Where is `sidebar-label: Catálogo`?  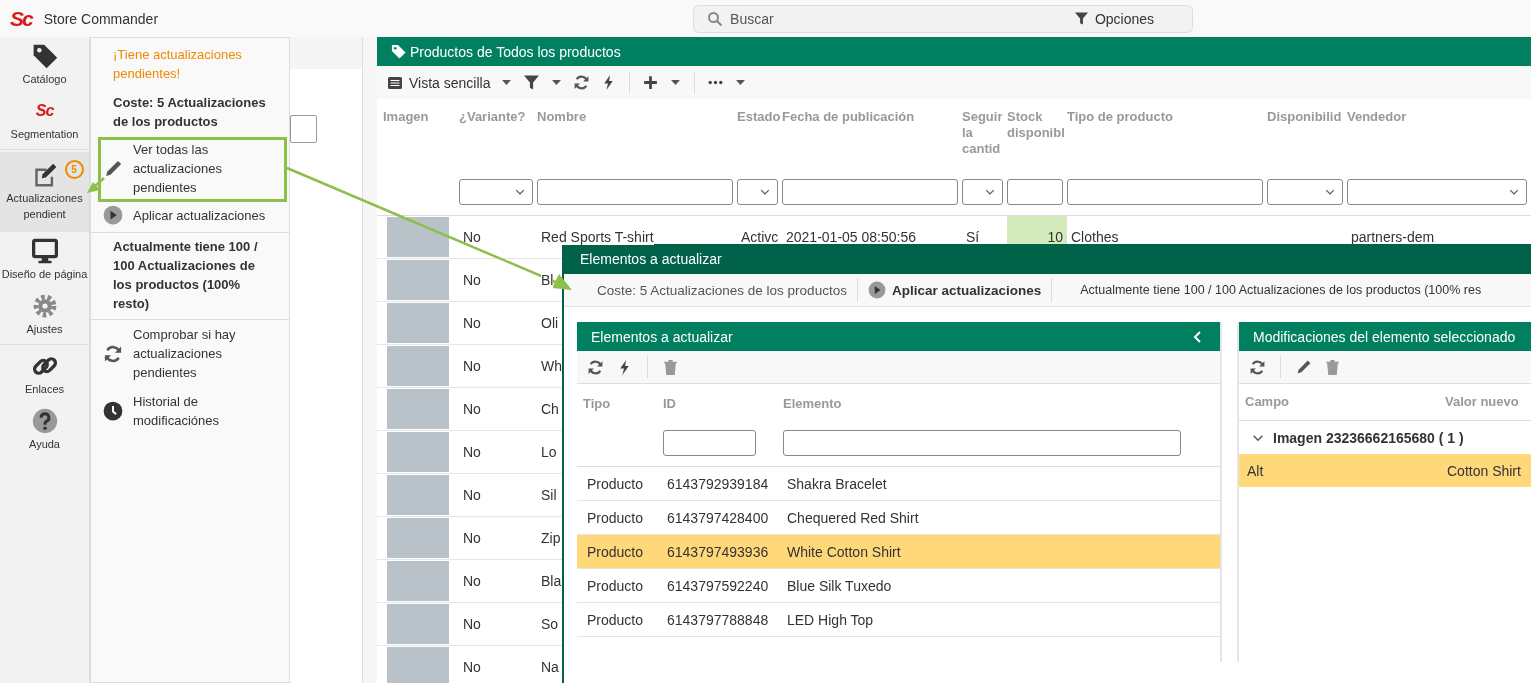
sidebar-label: Catálogo is located at coordinates (44, 79).